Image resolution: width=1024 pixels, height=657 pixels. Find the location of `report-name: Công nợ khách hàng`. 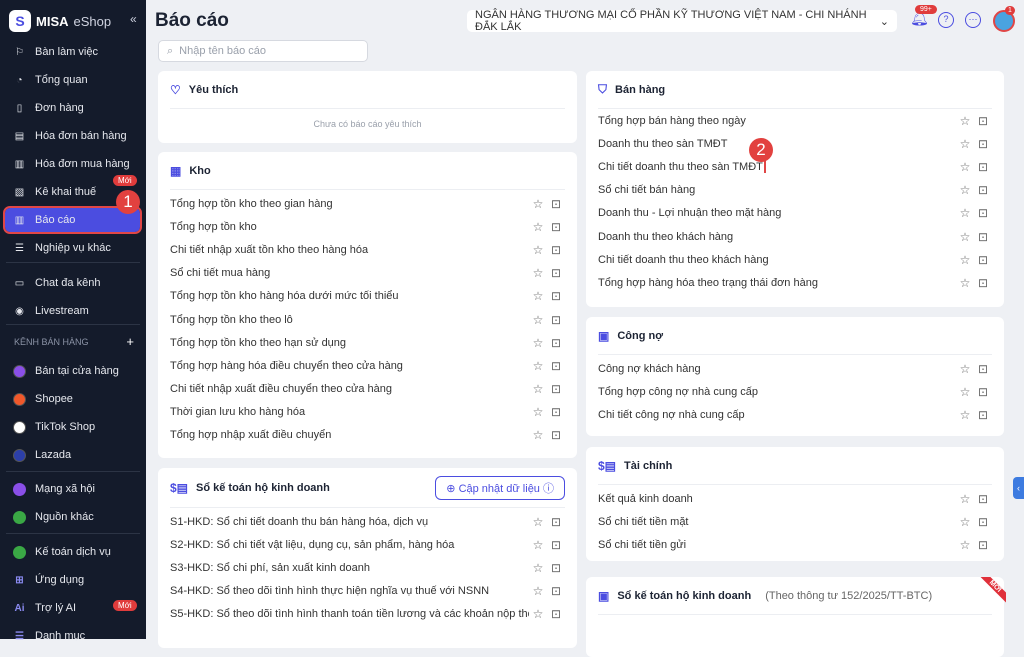

report-name: Công nợ khách hàng is located at coordinates (649, 369).